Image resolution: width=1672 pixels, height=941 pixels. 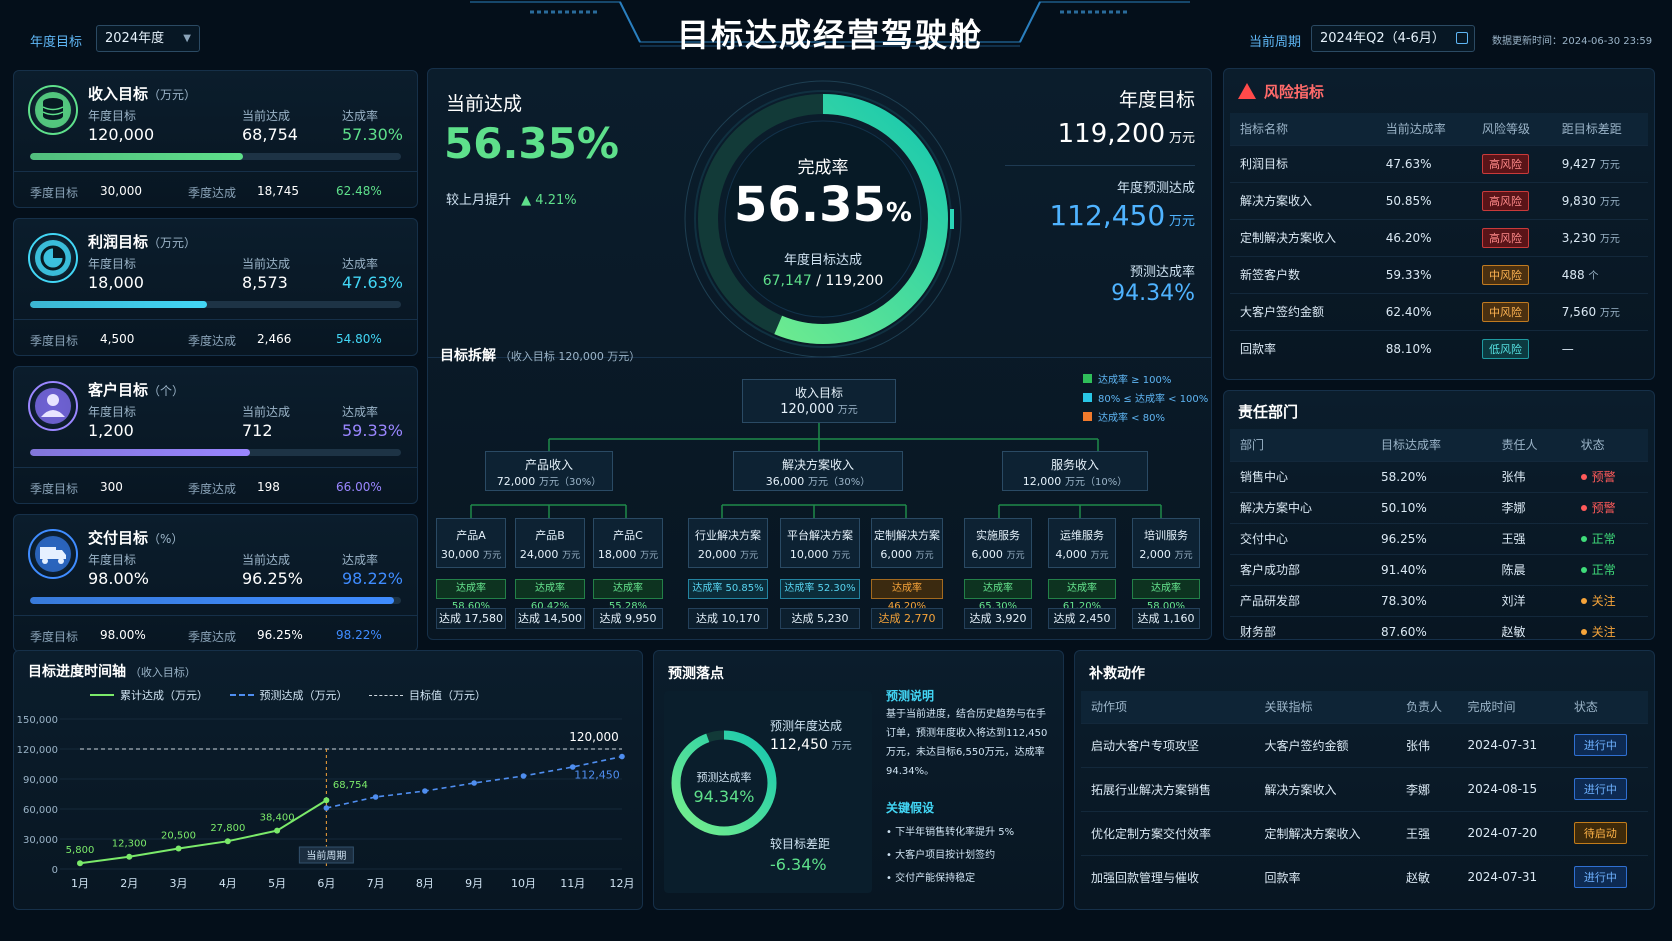 I want to click on risk-rate: 59.33%, so click(x=1423, y=274).